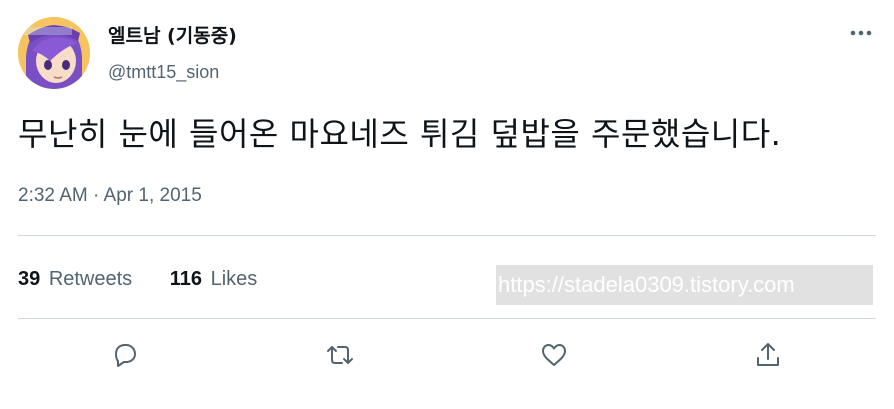  I want to click on tweet-stats: 39 Retweets 116 Likes, so click(153, 279).